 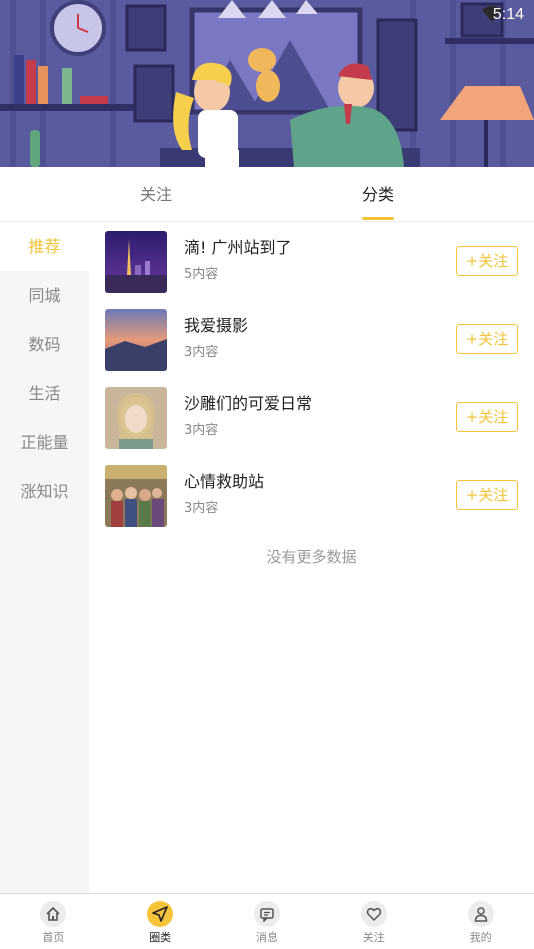 I want to click on message-icon, so click(x=266, y=914).